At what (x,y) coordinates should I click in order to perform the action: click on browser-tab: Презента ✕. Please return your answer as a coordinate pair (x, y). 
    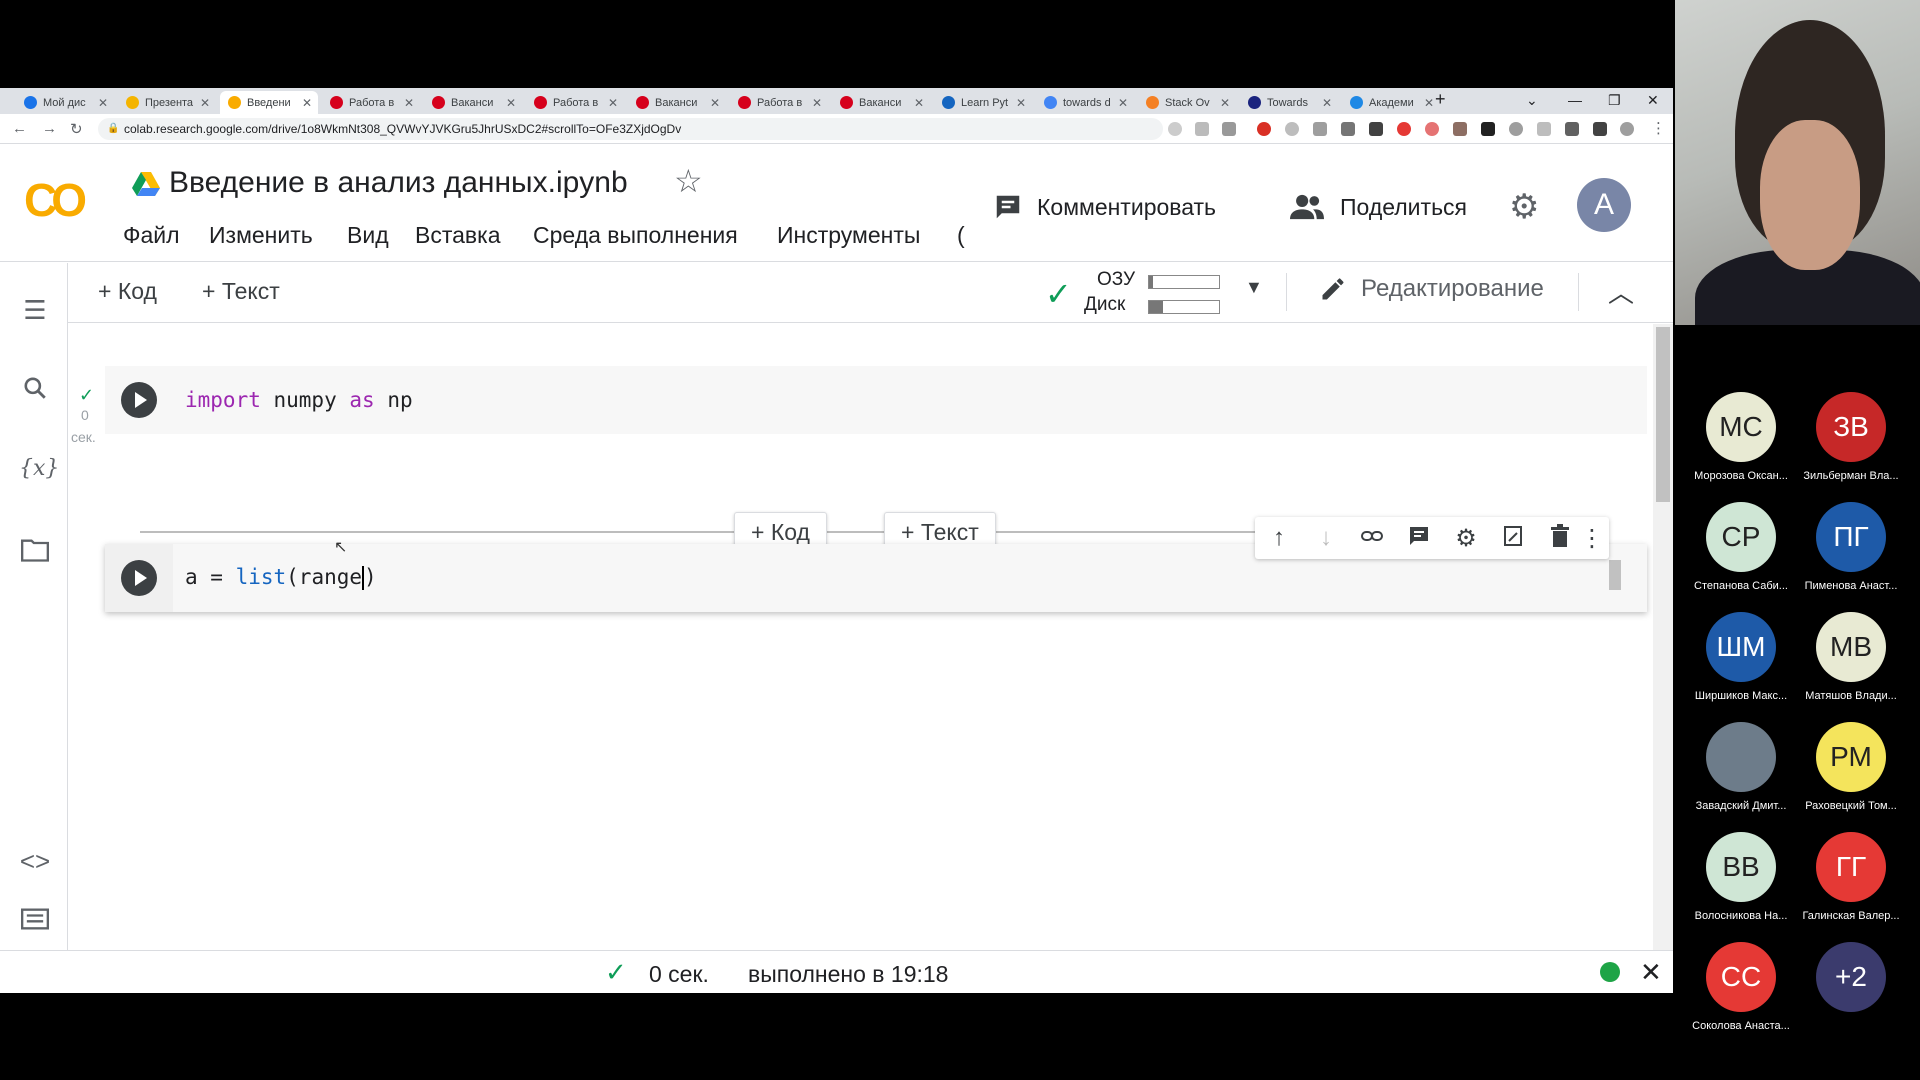
    Looking at the image, I should click on (167, 102).